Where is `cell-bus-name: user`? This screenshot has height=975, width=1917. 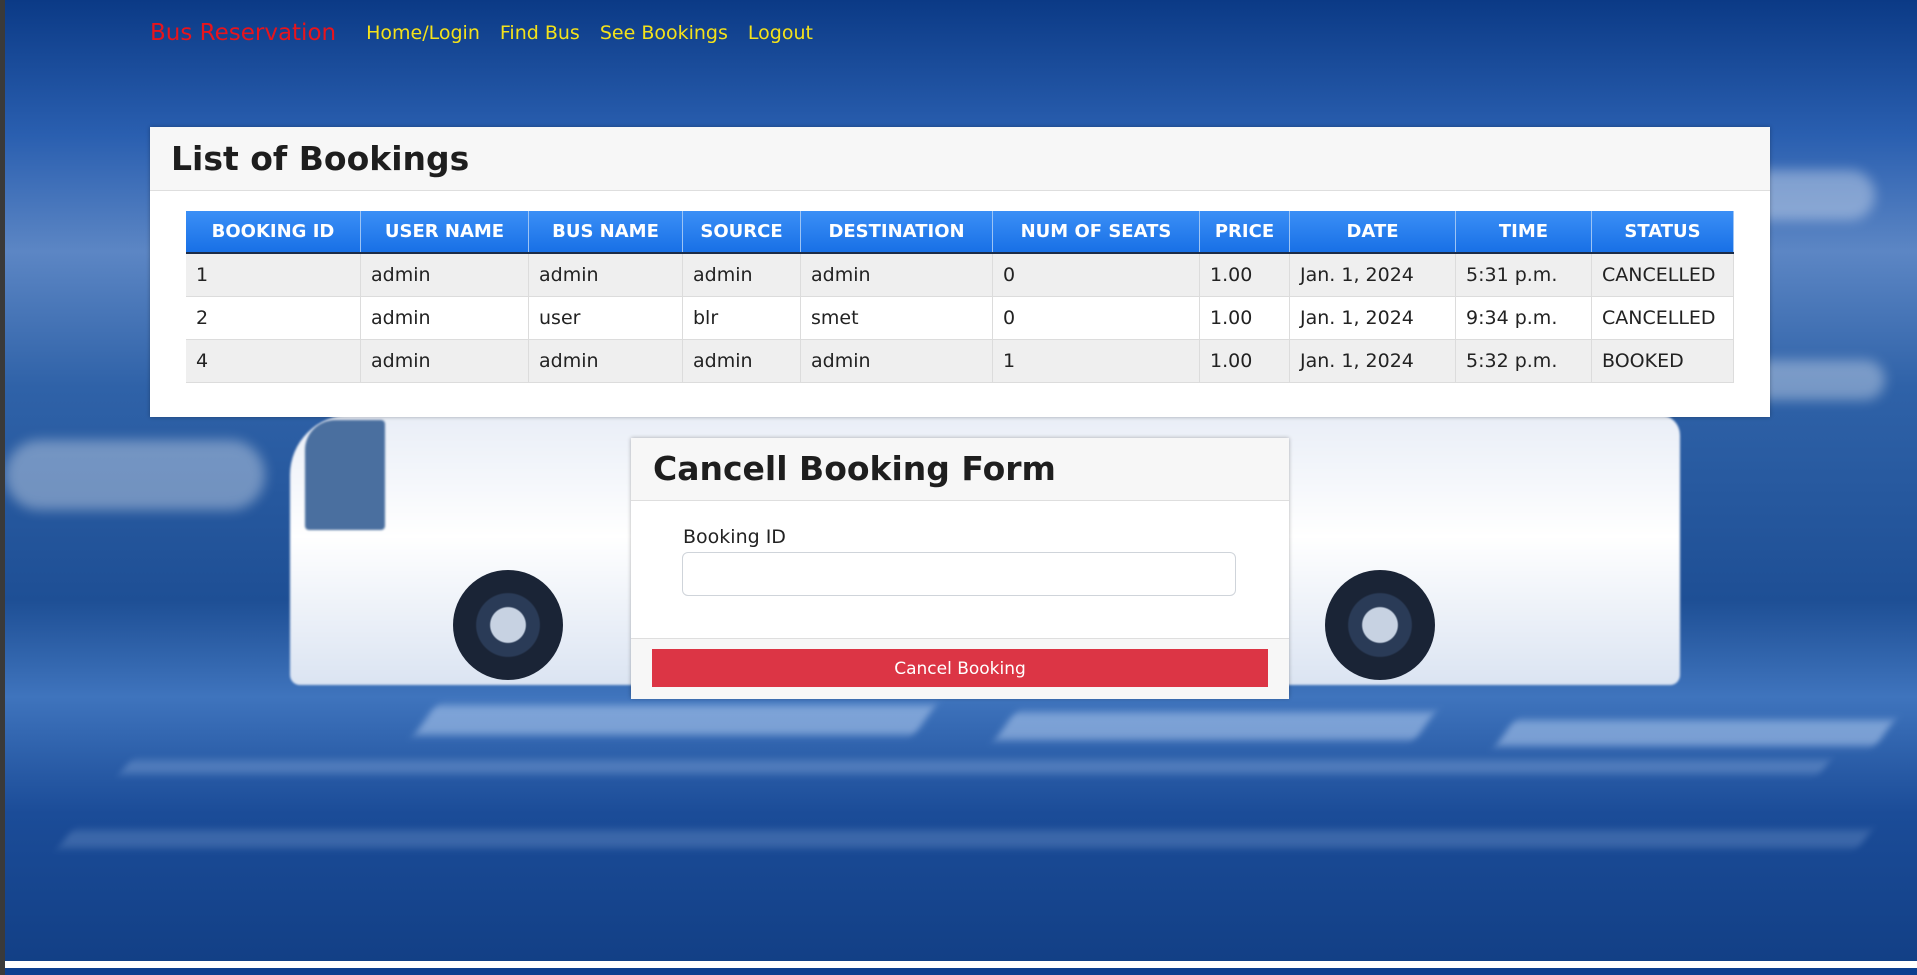 cell-bus-name: user is located at coordinates (605, 318).